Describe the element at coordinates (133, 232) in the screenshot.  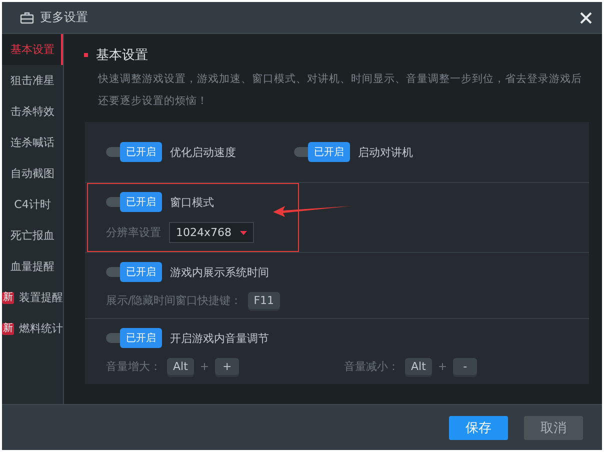
I see `resolution-label: 分辨率设置` at that location.